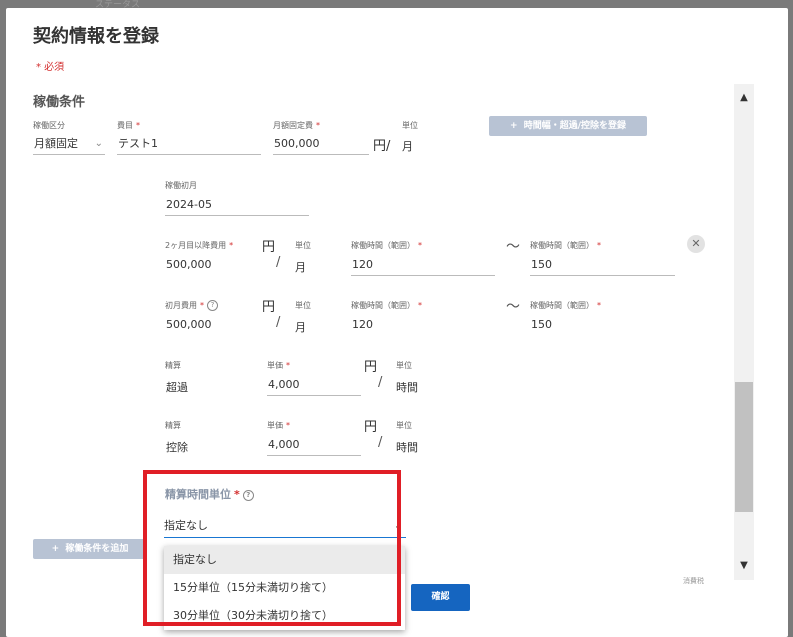 The width and height of the screenshot is (793, 637). I want to click on deduction-seisan-value: 控除, so click(177, 447).